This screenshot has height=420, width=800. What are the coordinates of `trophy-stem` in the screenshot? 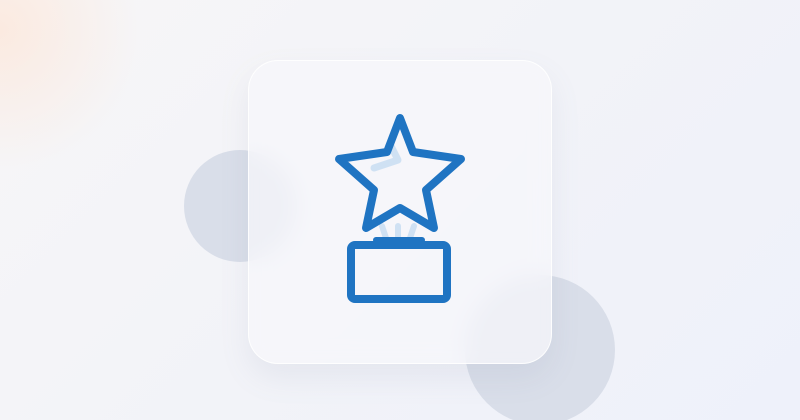 It's located at (399, 233).